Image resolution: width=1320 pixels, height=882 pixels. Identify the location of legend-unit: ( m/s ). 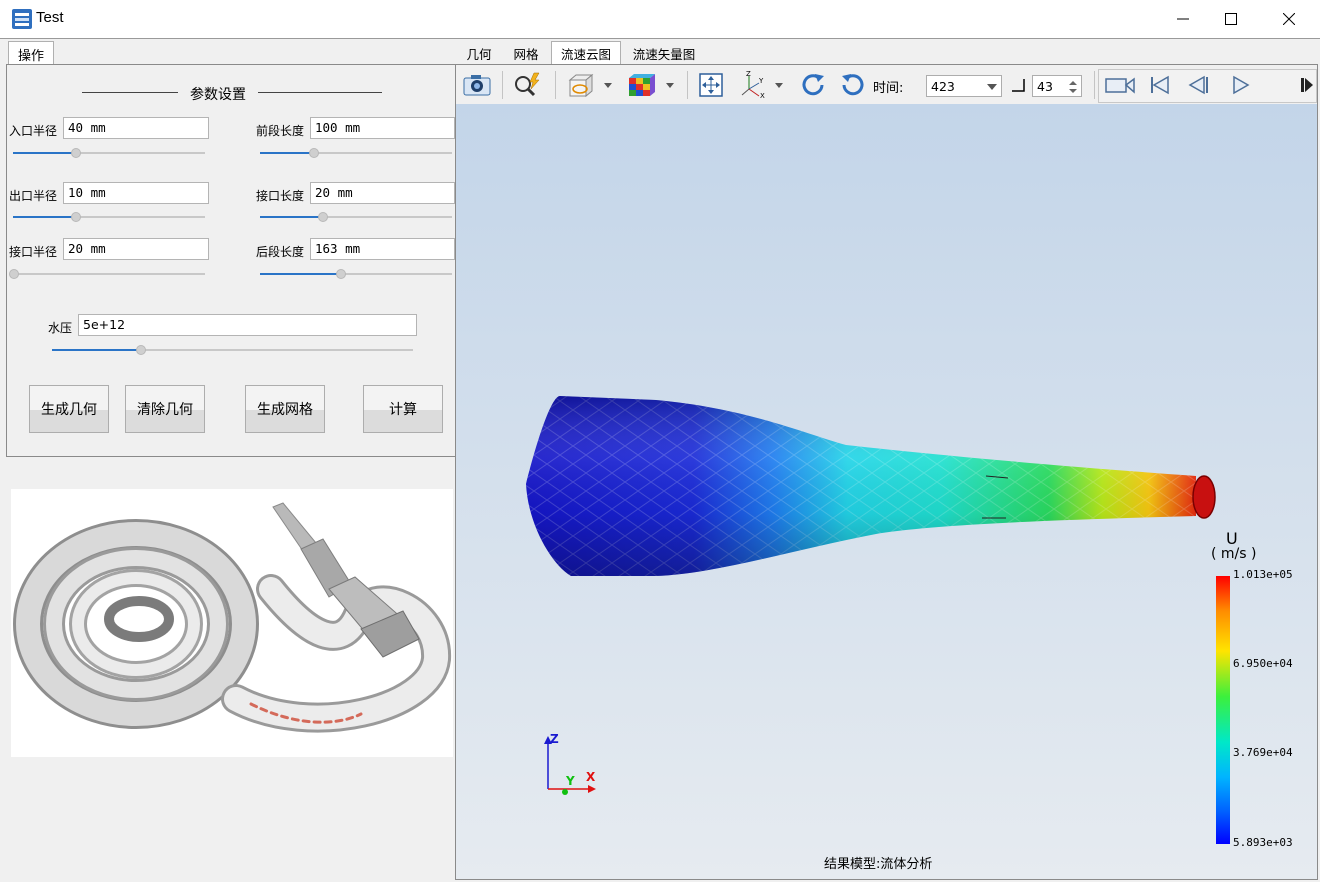
(1234, 554).